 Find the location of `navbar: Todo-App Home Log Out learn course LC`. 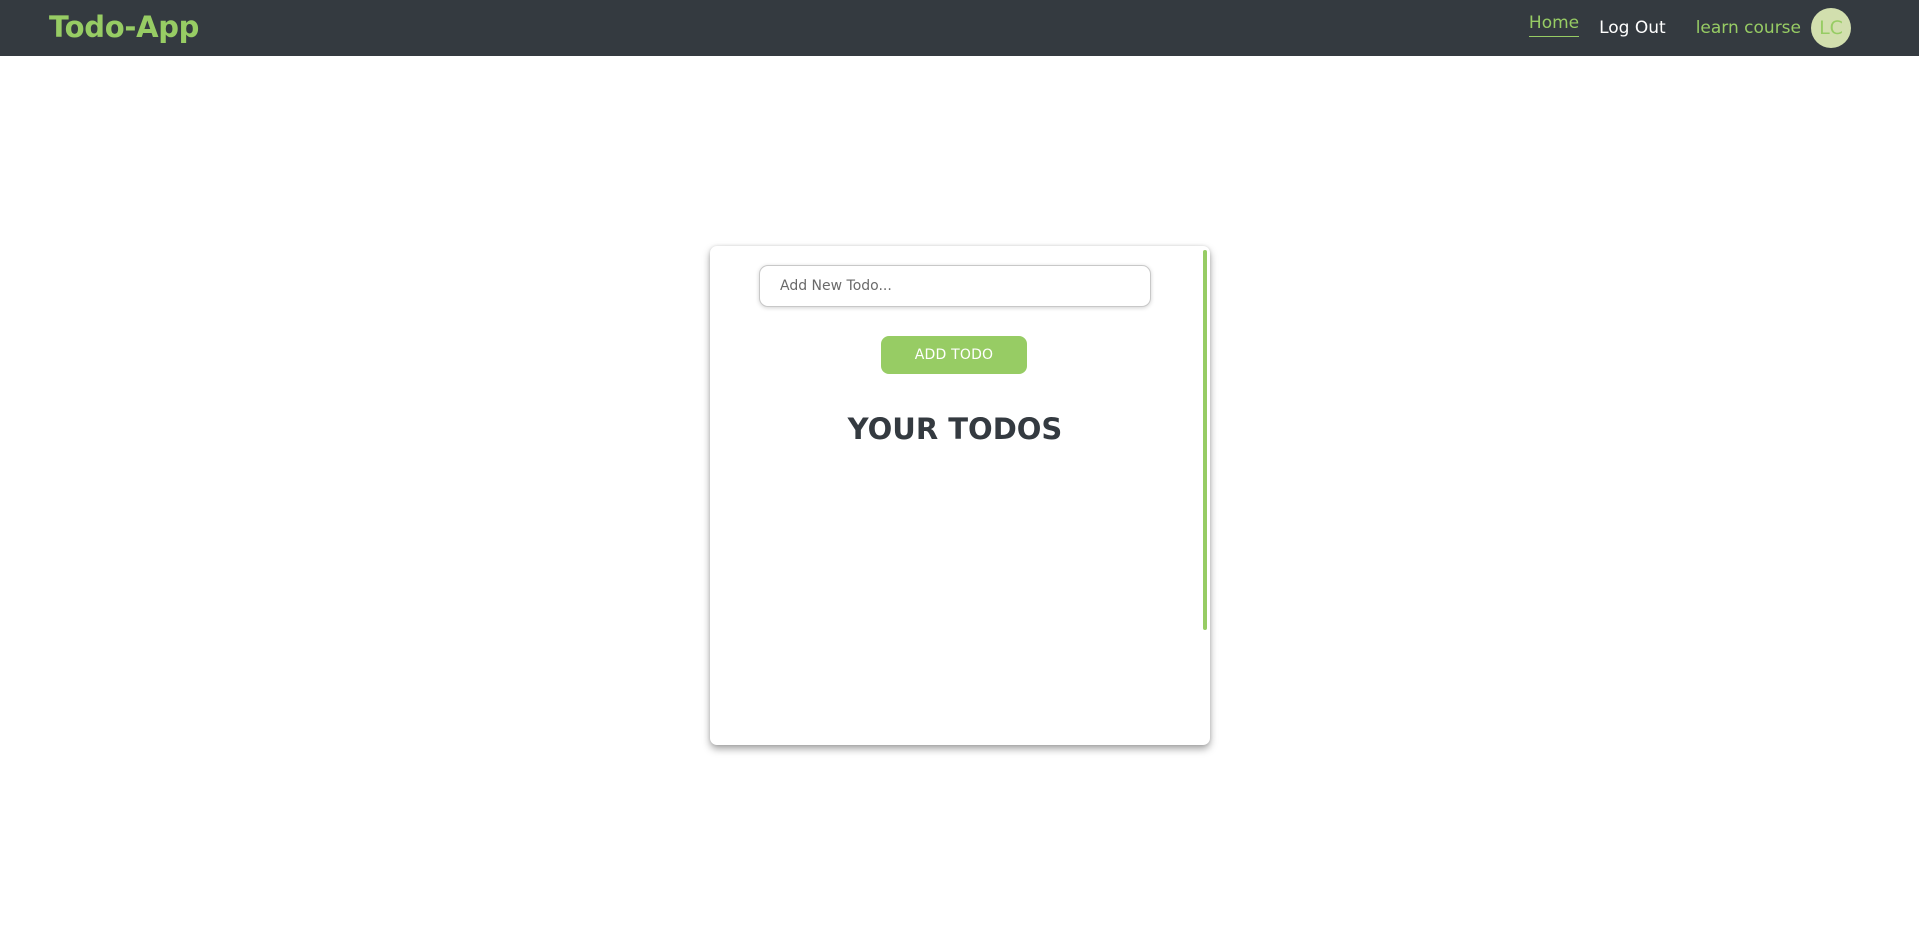

navbar: Todo-App Home Log Out learn course LC is located at coordinates (959, 28).